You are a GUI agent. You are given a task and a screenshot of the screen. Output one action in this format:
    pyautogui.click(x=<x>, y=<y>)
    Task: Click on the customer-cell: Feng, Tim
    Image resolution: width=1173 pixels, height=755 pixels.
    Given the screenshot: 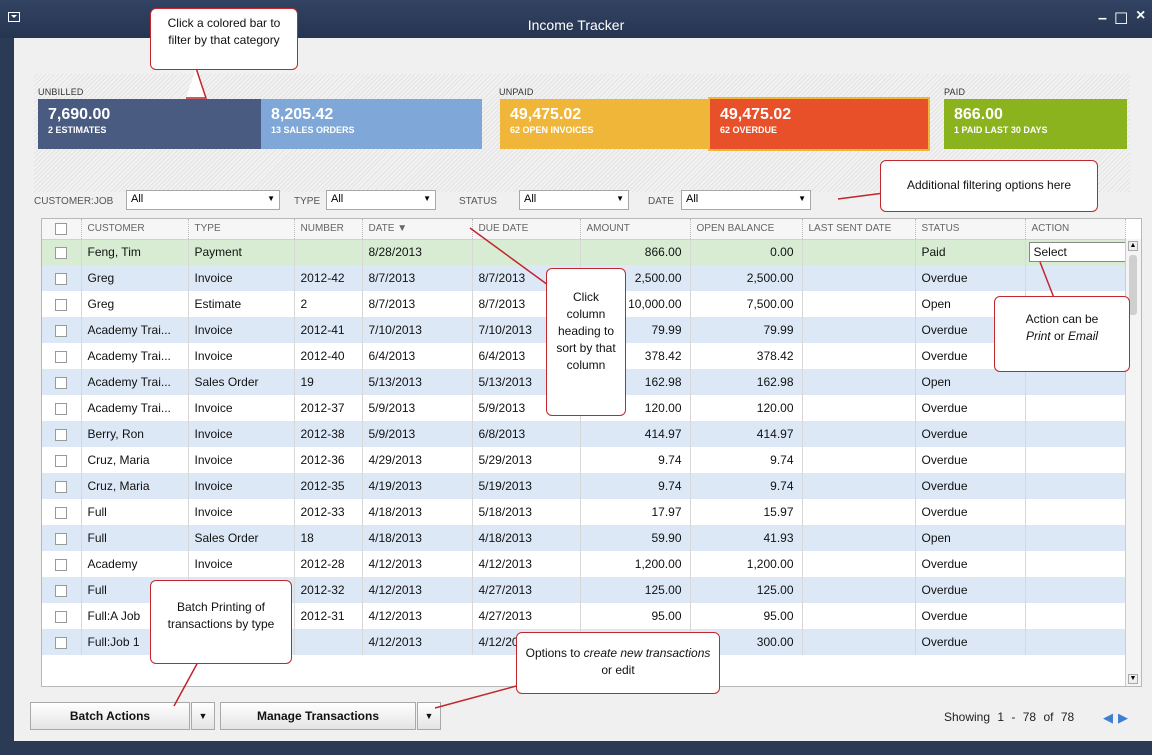 What is the action you would take?
    pyautogui.click(x=135, y=252)
    